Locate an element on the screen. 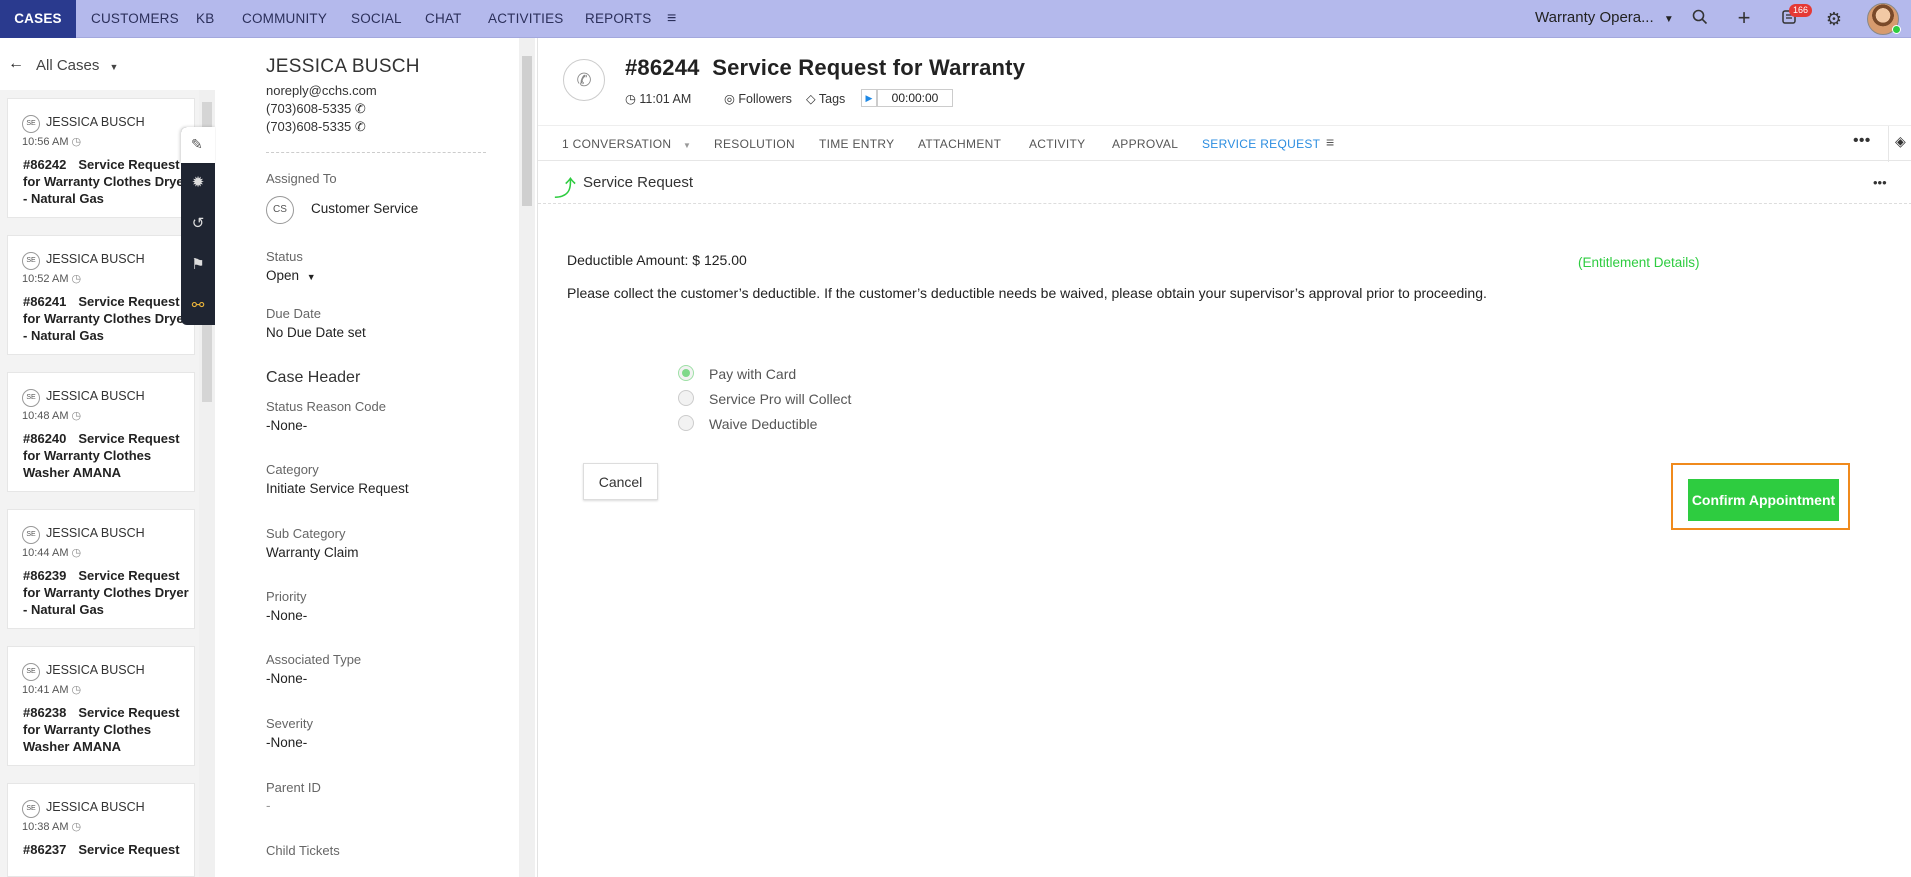  play-icon: ▶ is located at coordinates (869, 98).